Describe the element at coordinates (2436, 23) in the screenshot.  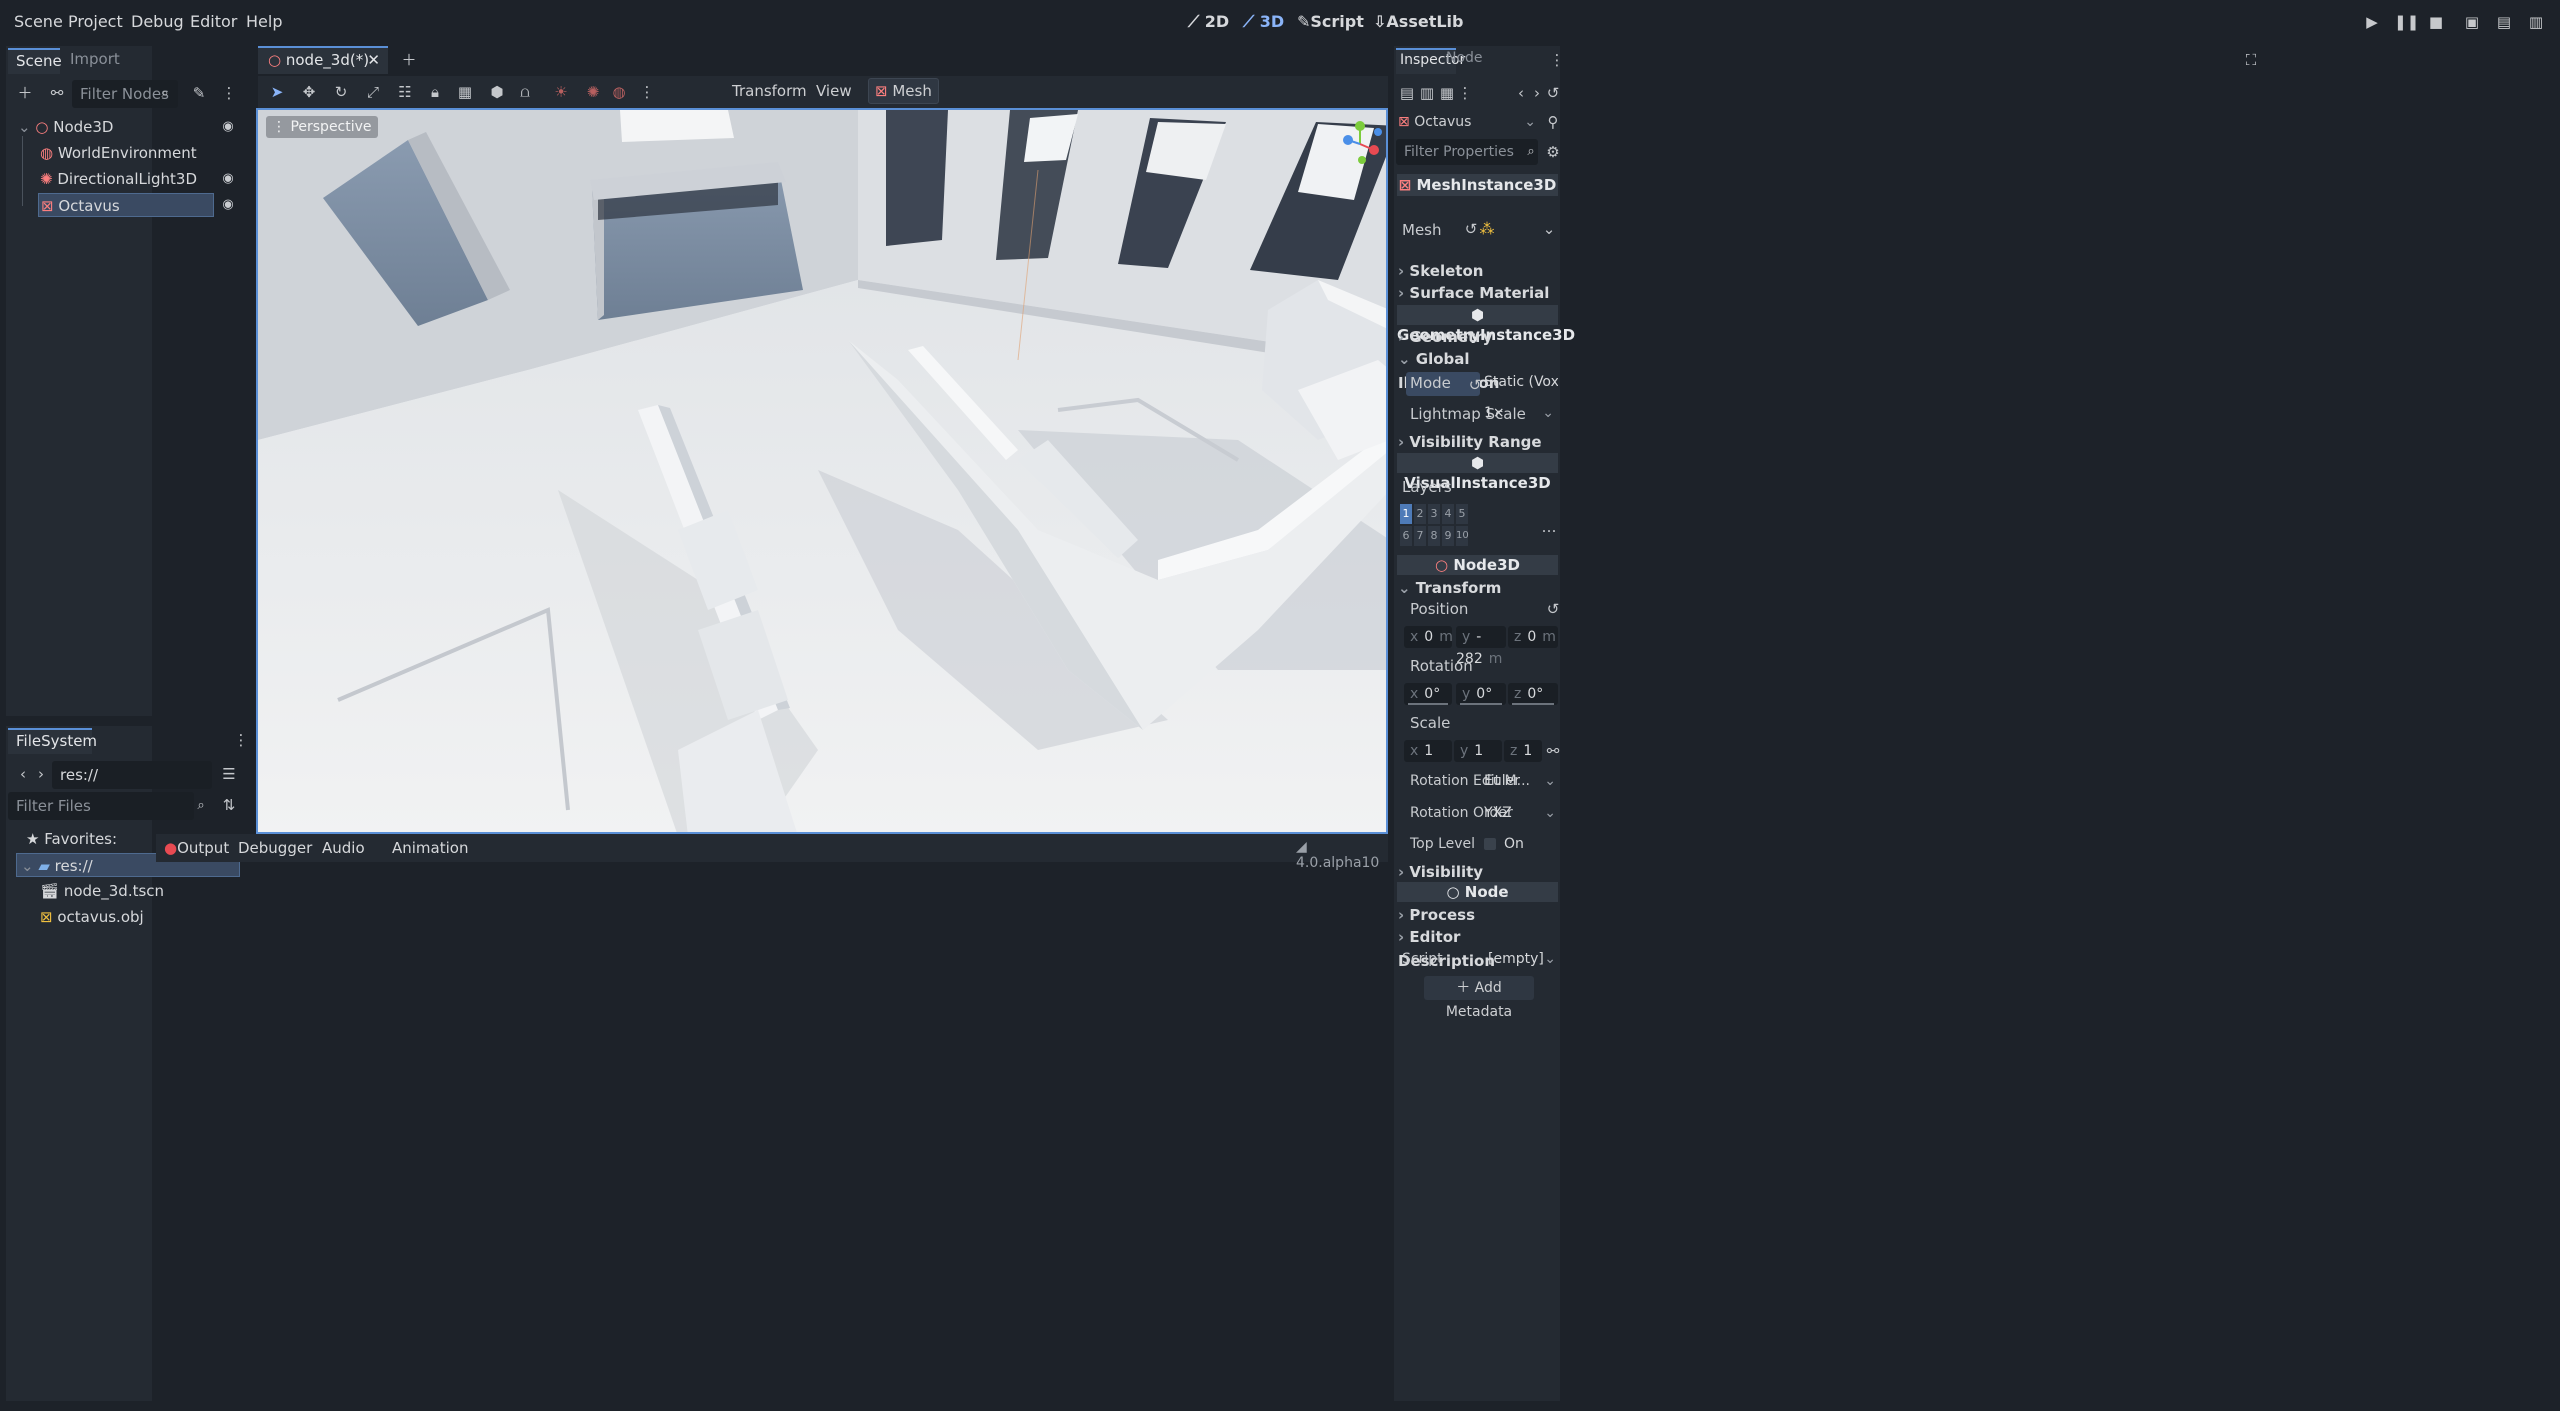
I see `stop-icon: ■` at that location.